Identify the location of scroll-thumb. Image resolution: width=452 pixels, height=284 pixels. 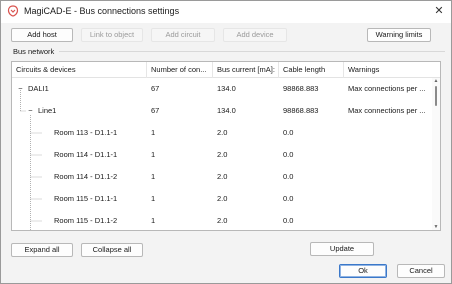
(436, 96).